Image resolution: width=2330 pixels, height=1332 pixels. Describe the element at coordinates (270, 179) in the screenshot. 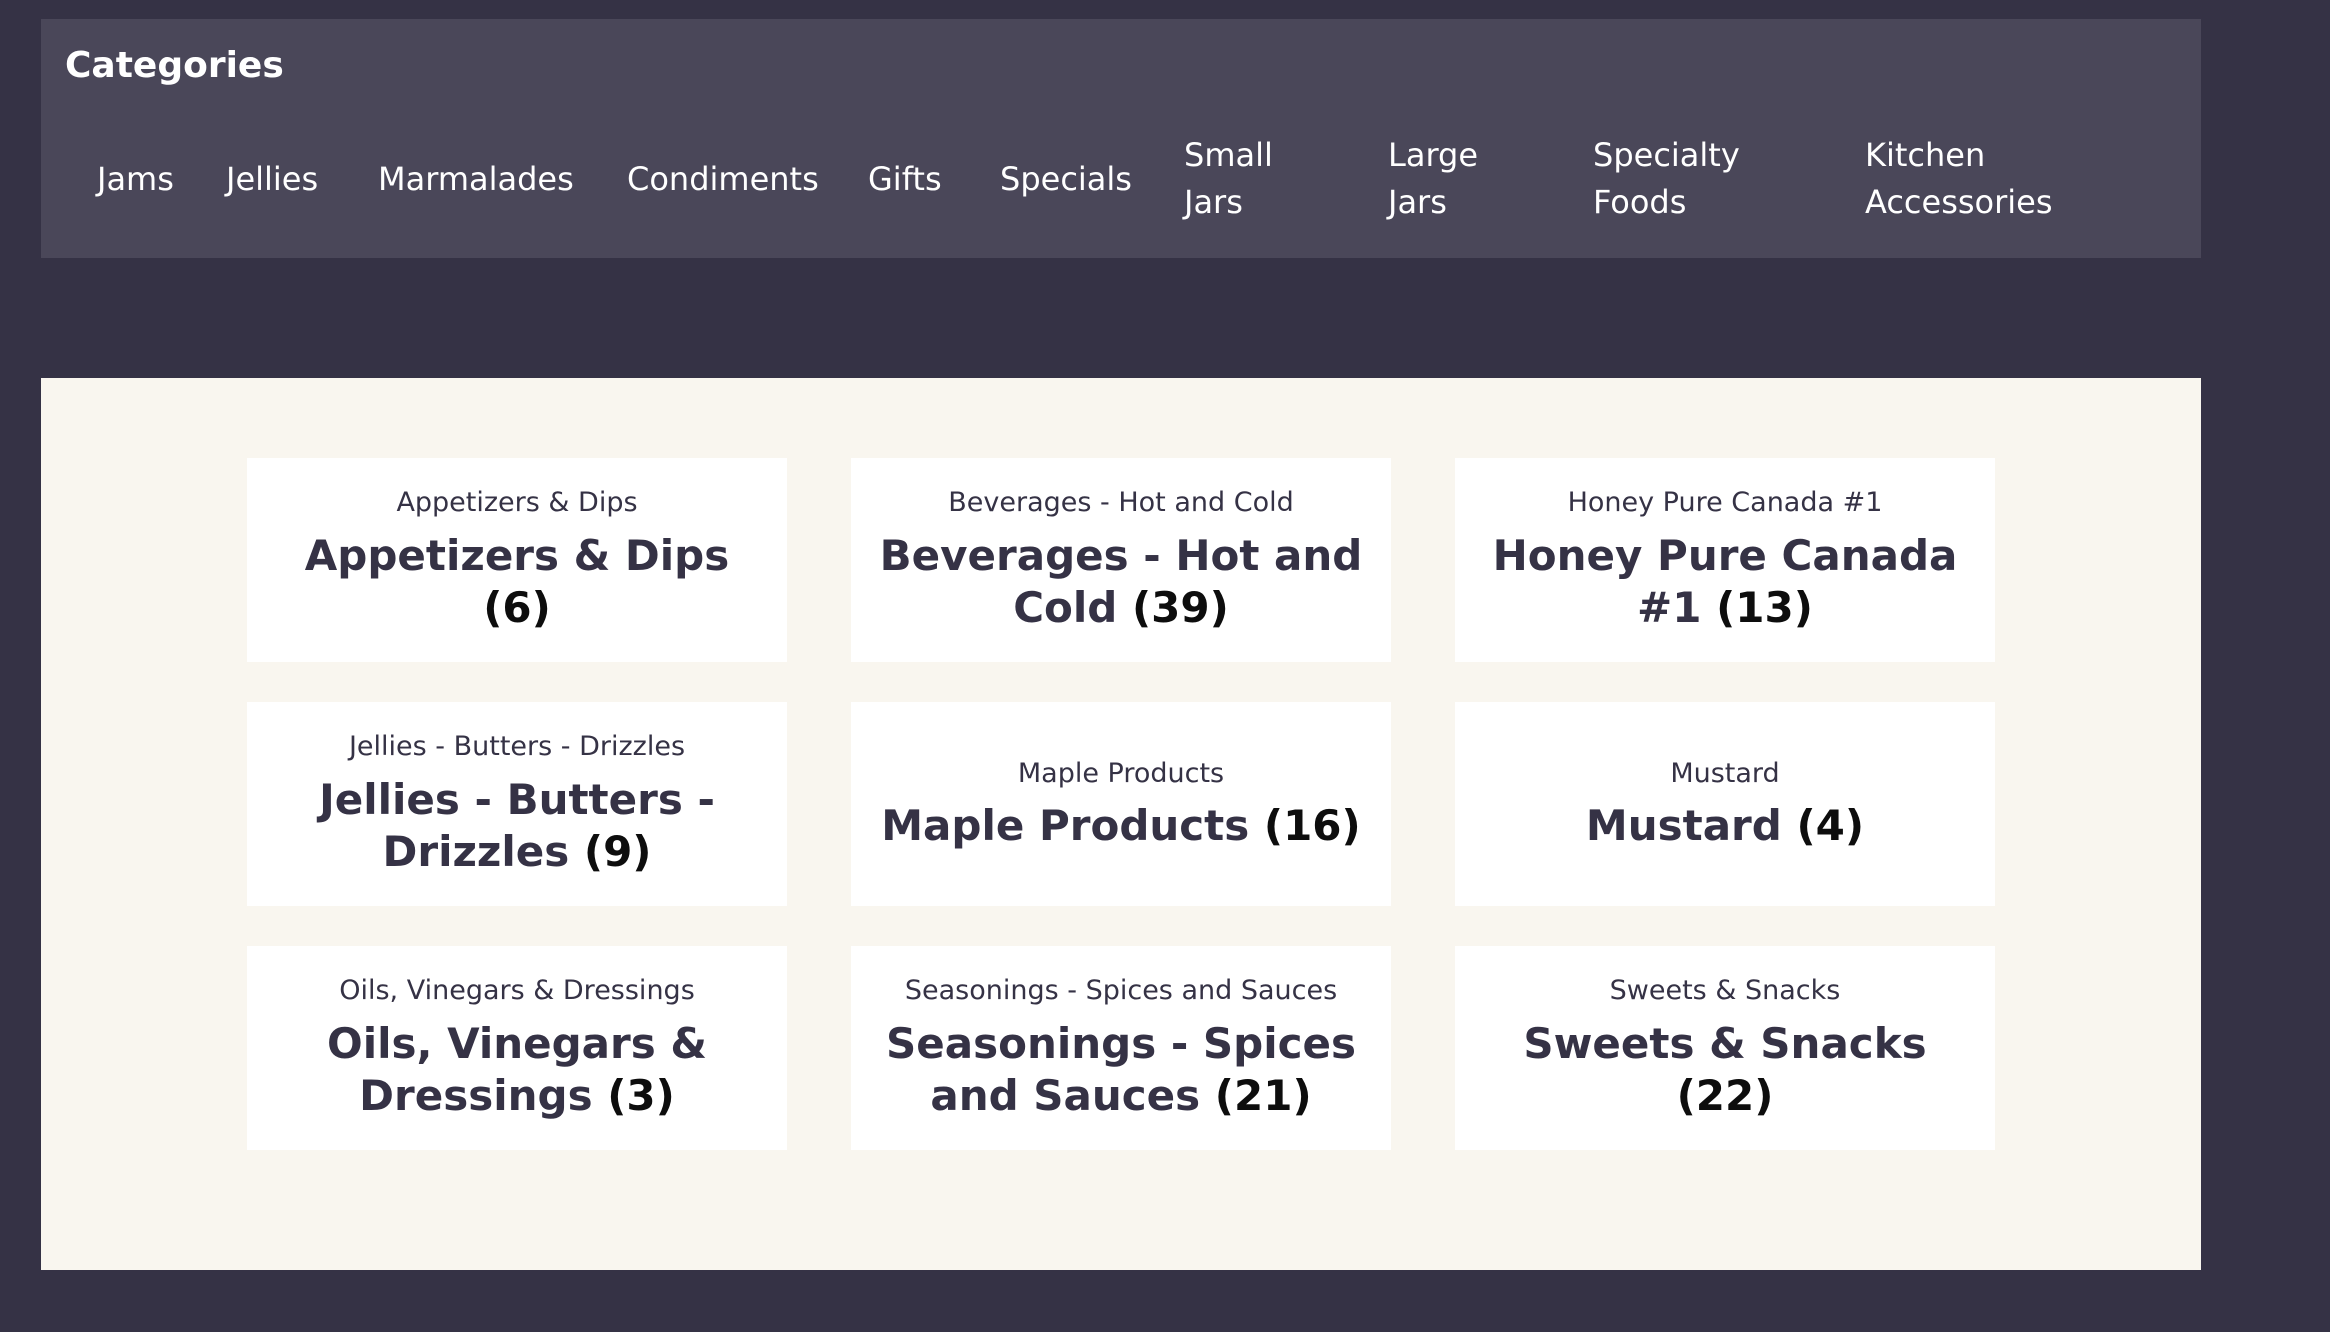

I see `category-link-jellies: Jellies` at that location.